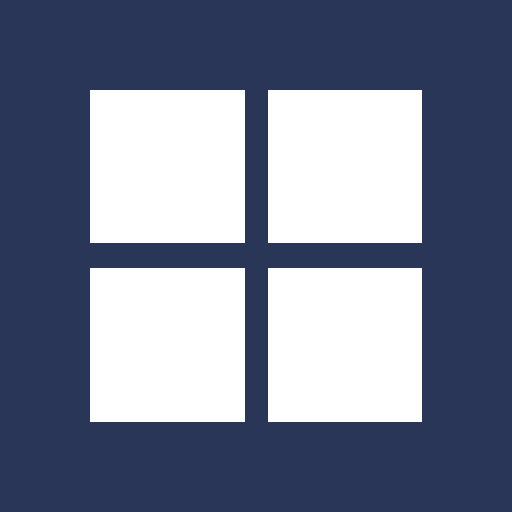 The width and height of the screenshot is (512, 512). I want to click on grid-tile-top-right, so click(345, 166).